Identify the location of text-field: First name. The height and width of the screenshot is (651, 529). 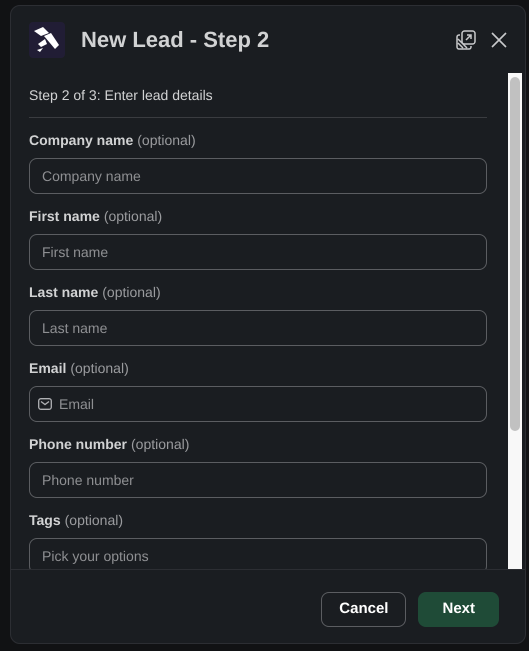
(258, 252).